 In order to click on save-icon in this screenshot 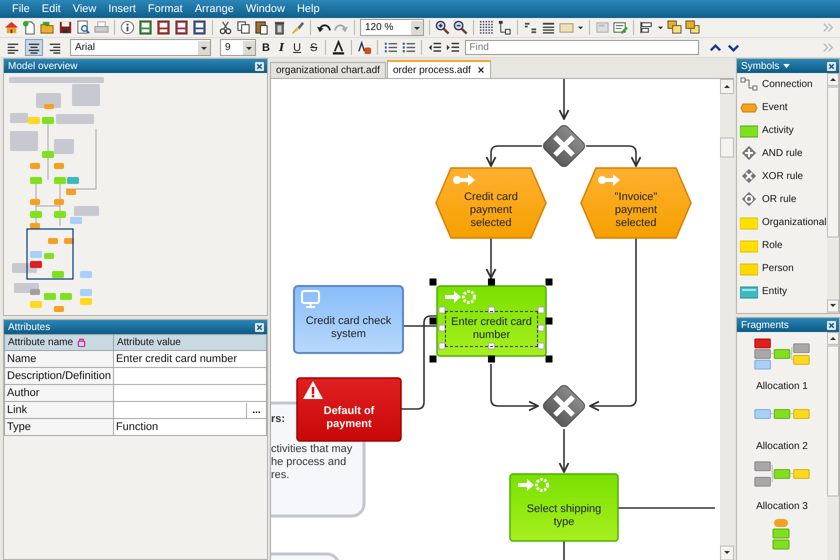, I will do `click(65, 27)`.